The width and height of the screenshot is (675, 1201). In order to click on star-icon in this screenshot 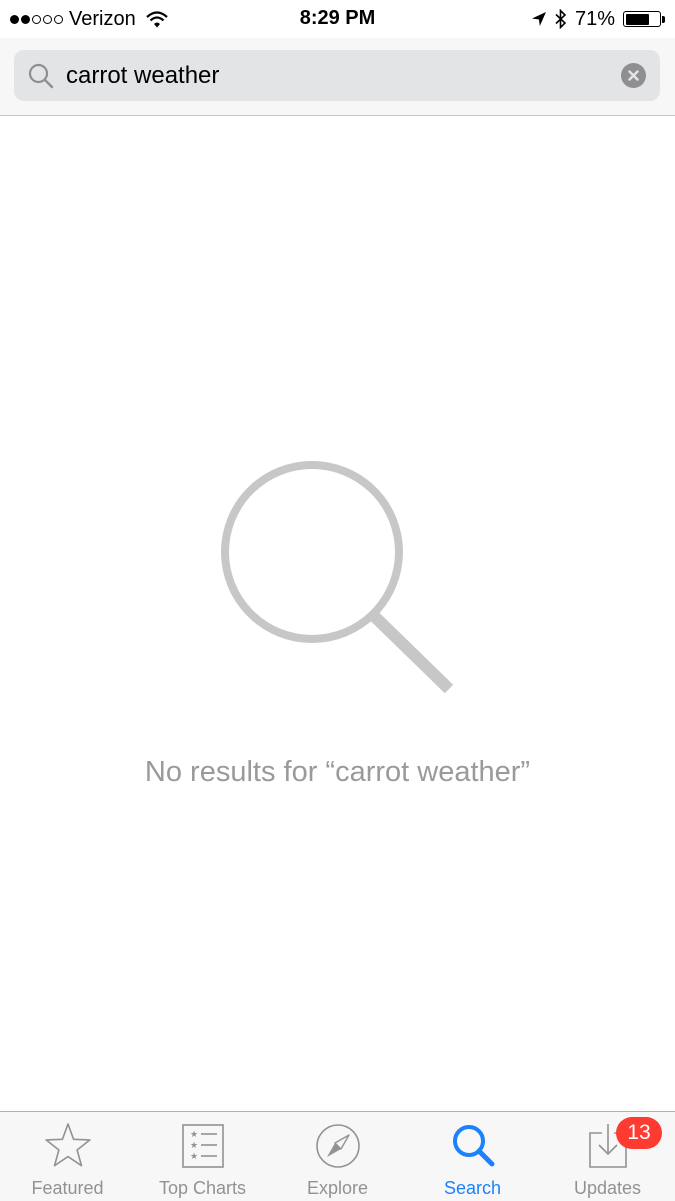, I will do `click(67, 1145)`.